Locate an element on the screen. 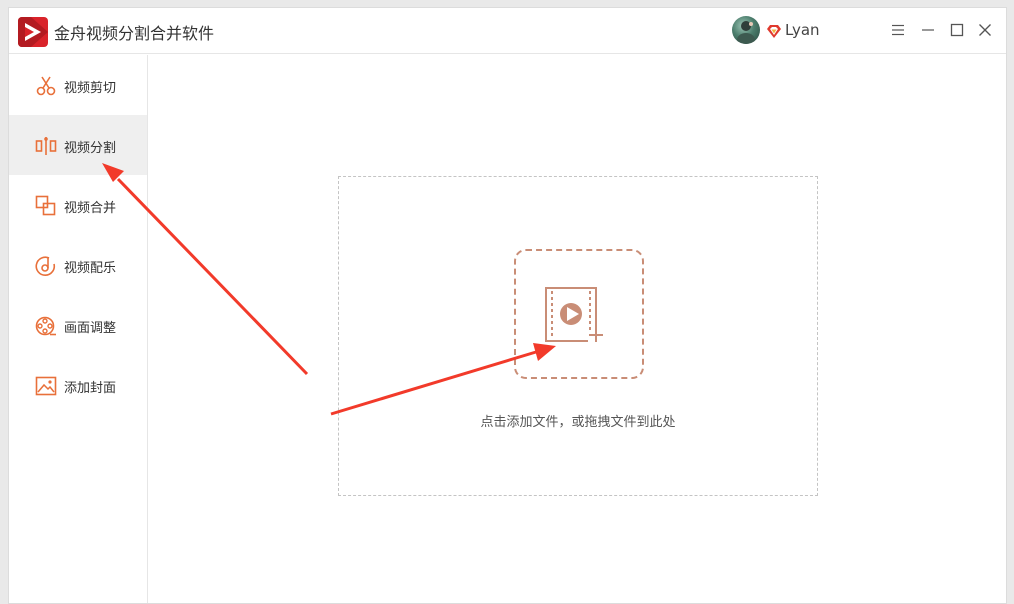  add-file-button is located at coordinates (579, 314).